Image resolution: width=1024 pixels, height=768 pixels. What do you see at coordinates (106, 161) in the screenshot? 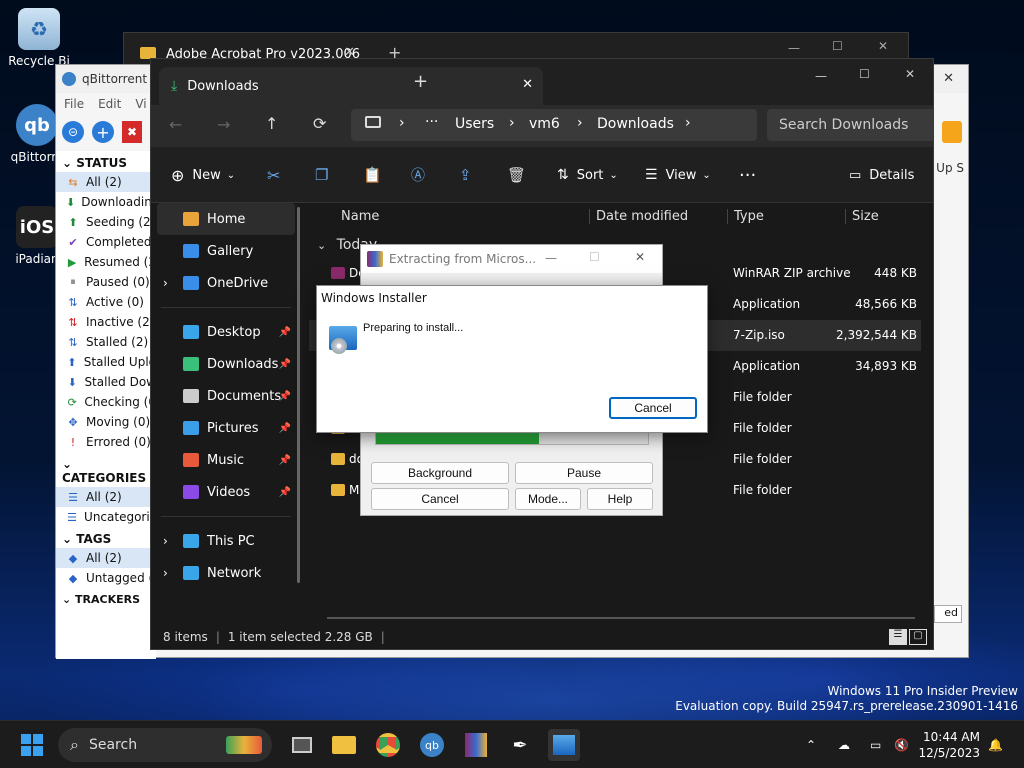
I see `status-section-header: ⌄ STATUS` at bounding box center [106, 161].